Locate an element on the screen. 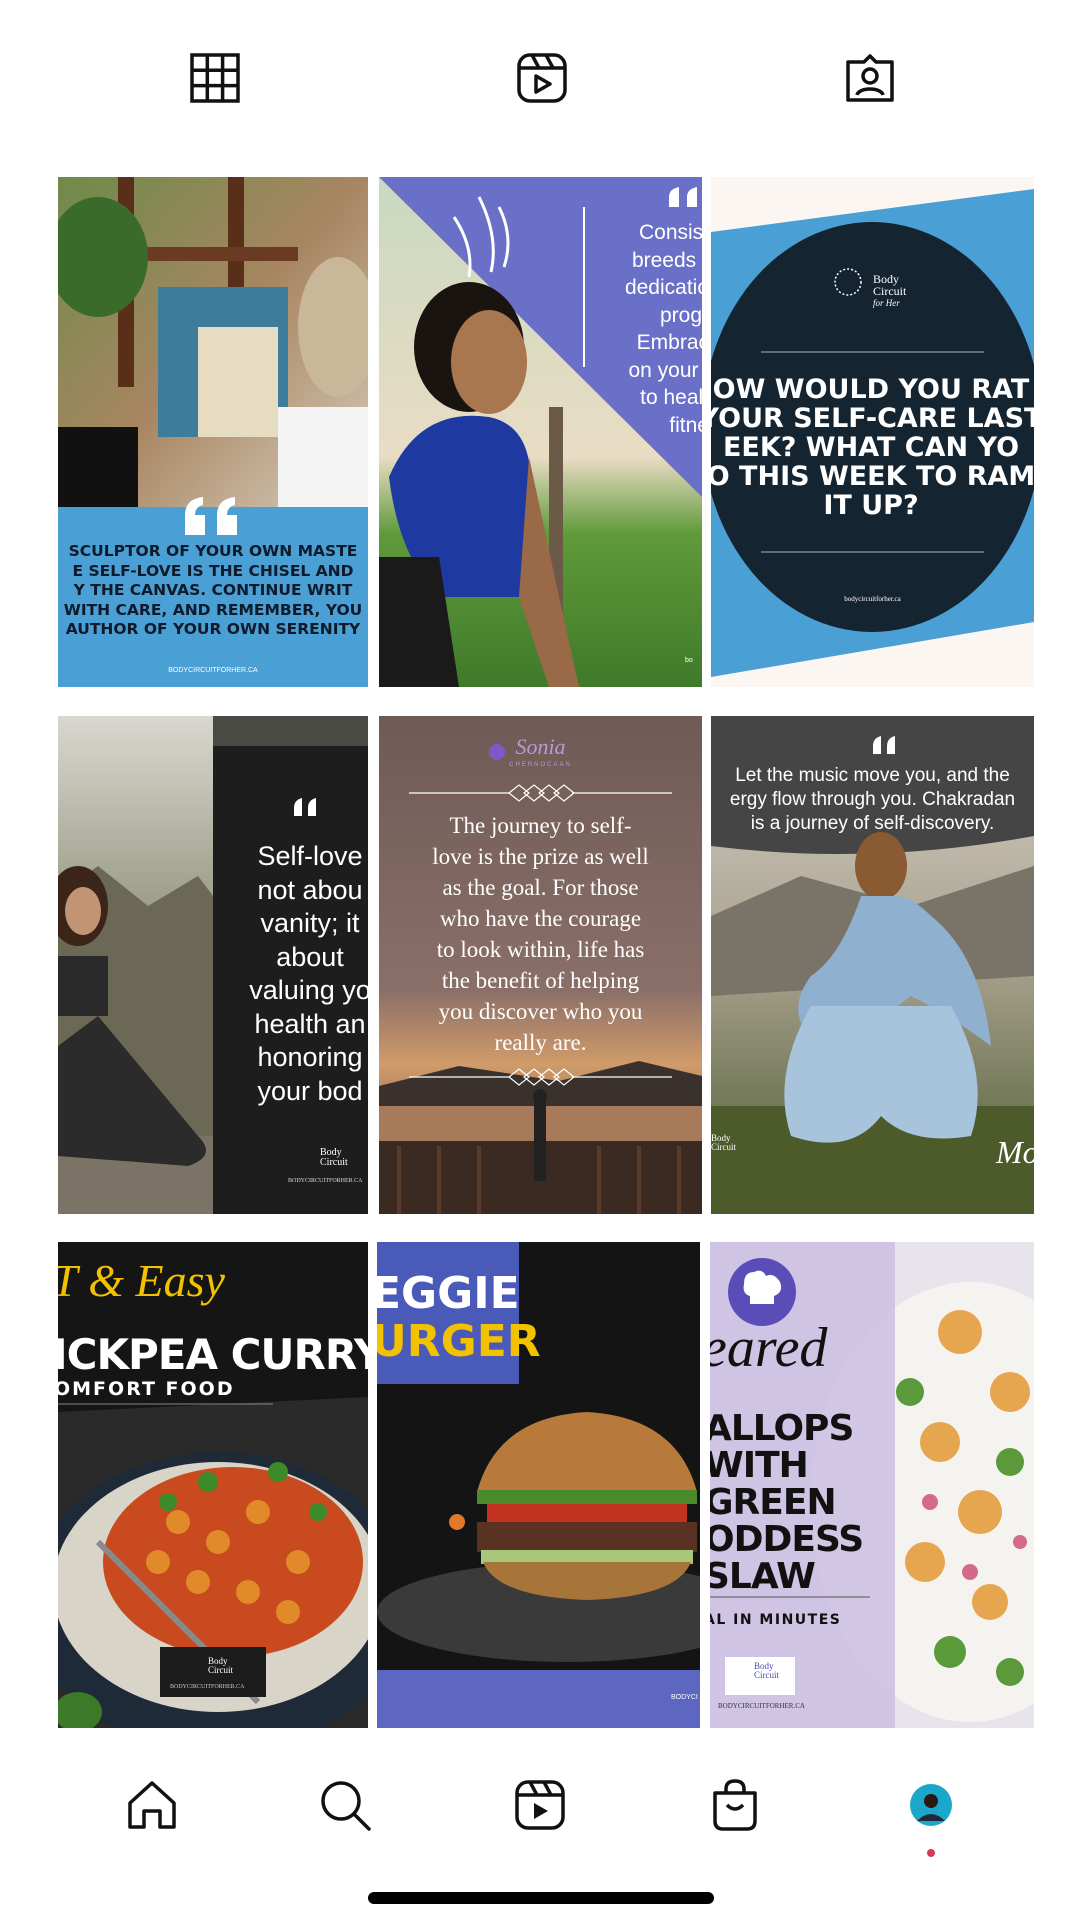 The height and width of the screenshot is (1920, 1080). brand-line-3: for Her is located at coordinates (886, 303).